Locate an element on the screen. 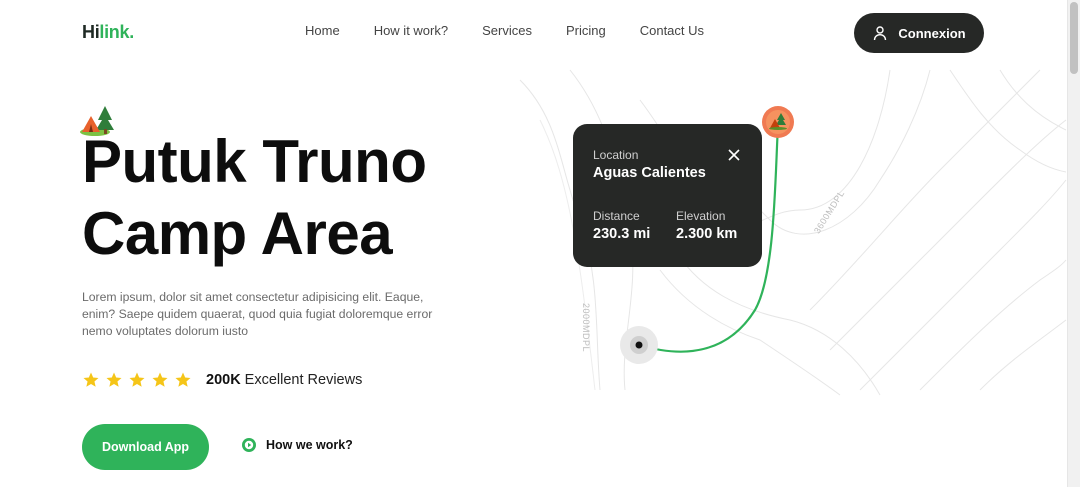 This screenshot has height=487, width=1080. user-icon is located at coordinates (880, 33).